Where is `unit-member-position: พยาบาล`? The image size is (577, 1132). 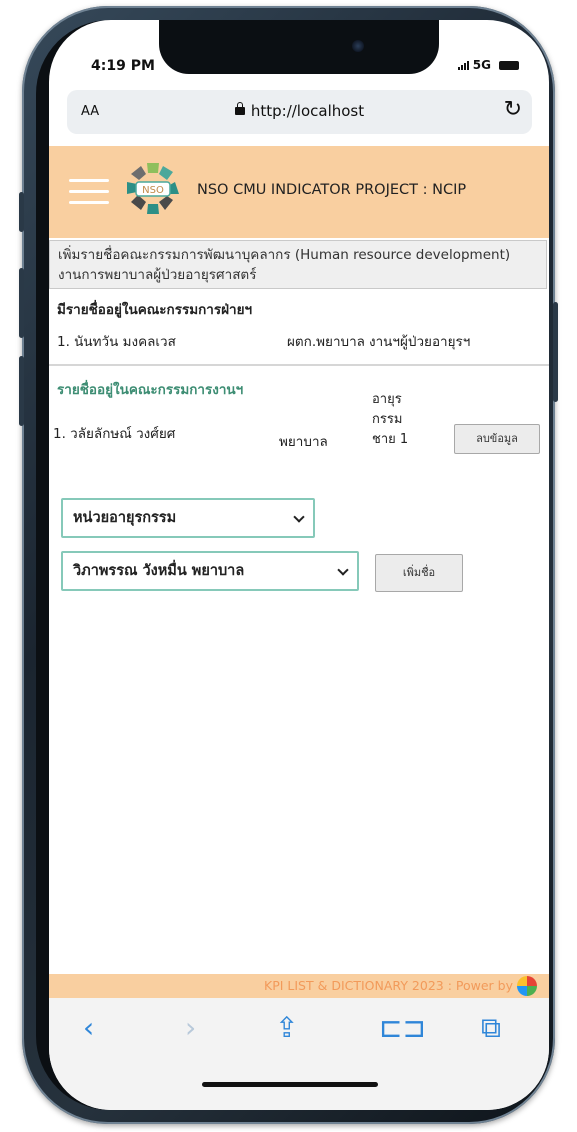 unit-member-position: พยาบาล is located at coordinates (303, 442).